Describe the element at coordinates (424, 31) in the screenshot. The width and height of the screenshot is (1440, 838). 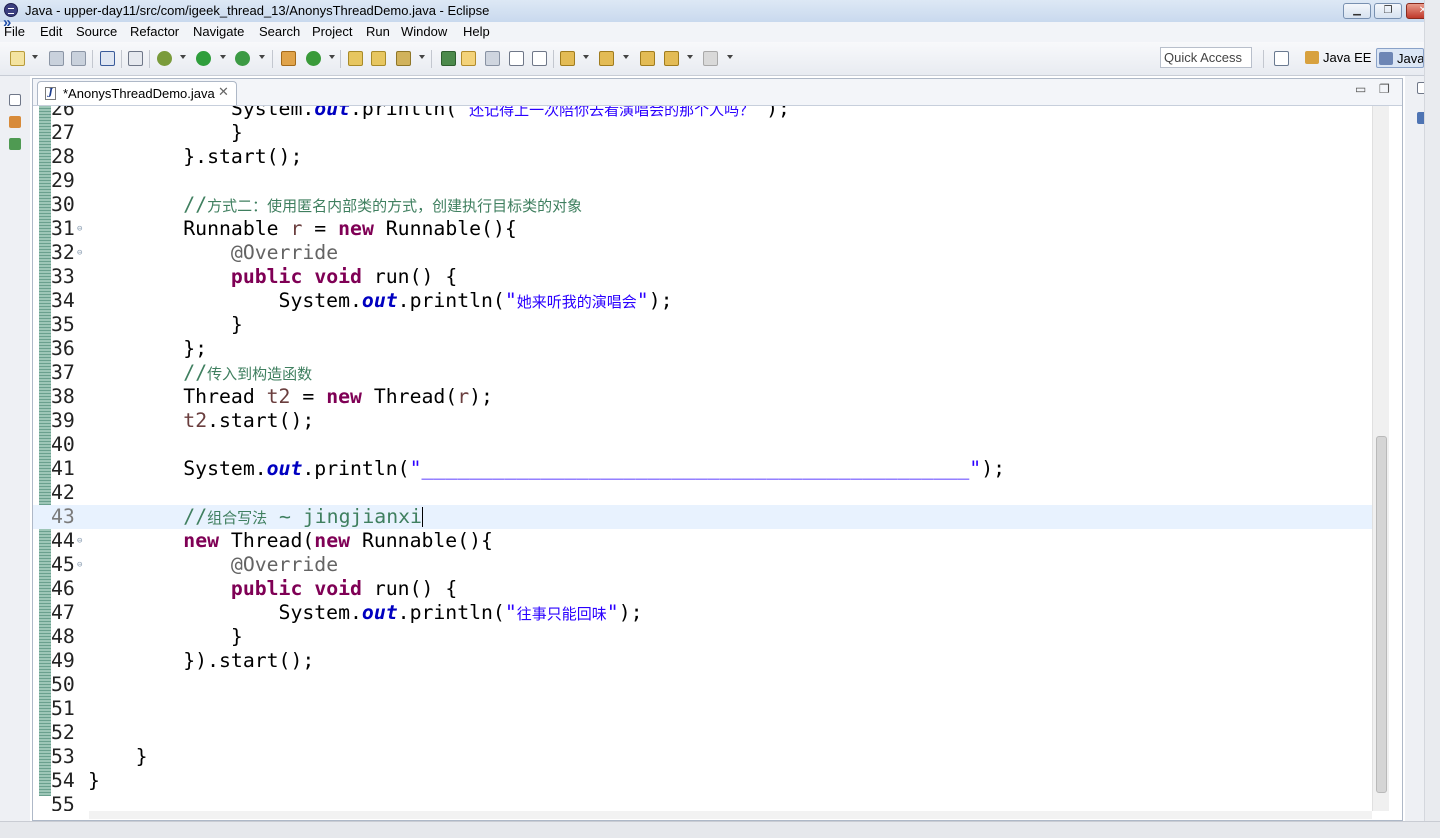
I see `menu-window: Window` at that location.